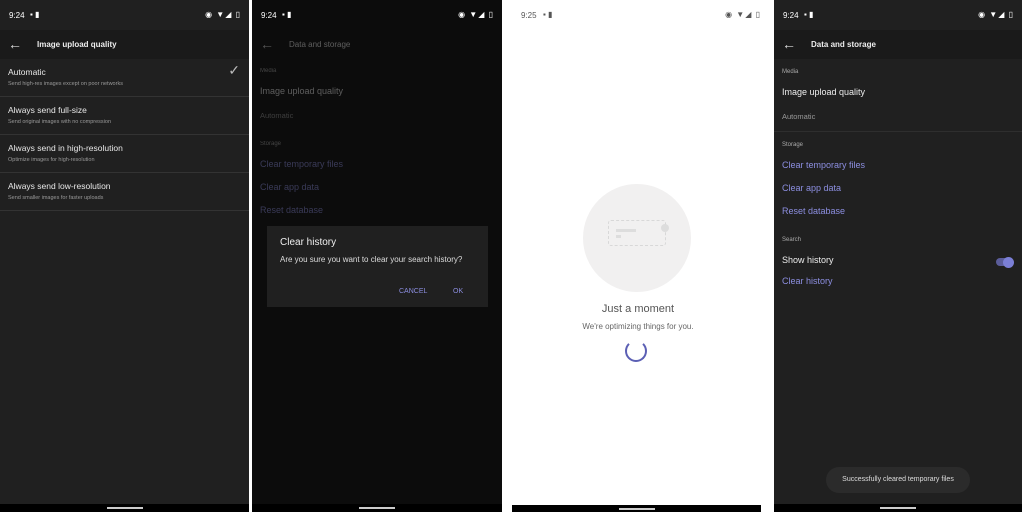  Describe the element at coordinates (59, 186) in the screenshot. I see `option-title: Always send low-resolution` at that location.